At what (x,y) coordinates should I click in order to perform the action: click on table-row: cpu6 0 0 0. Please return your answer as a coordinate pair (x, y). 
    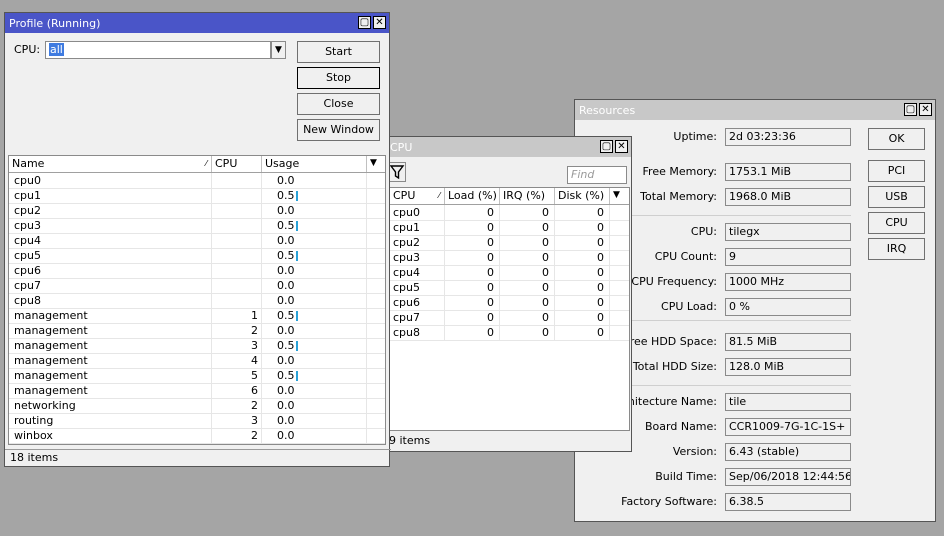
    Looking at the image, I should click on (509, 303).